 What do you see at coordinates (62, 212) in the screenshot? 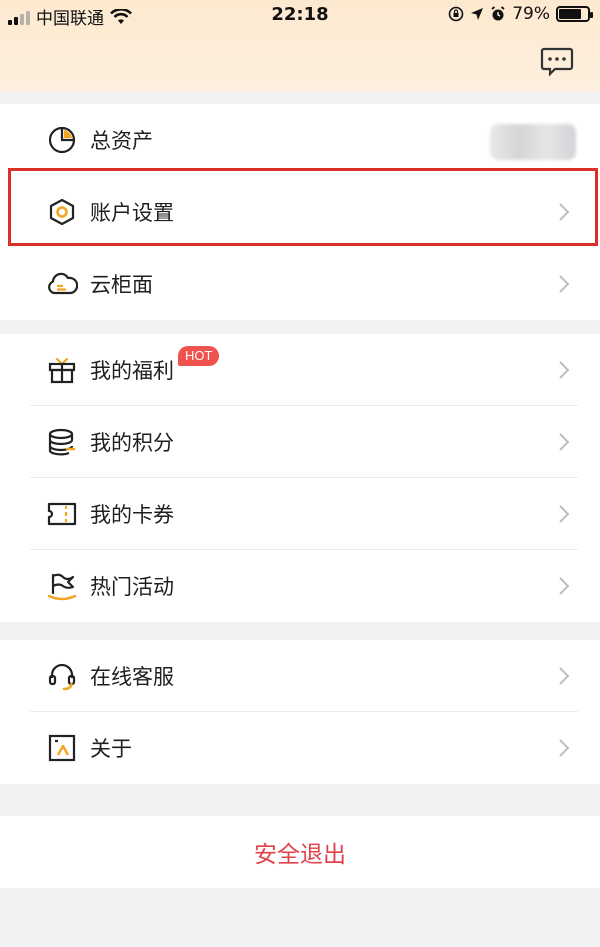
I see `hexagon-settings-icon` at bounding box center [62, 212].